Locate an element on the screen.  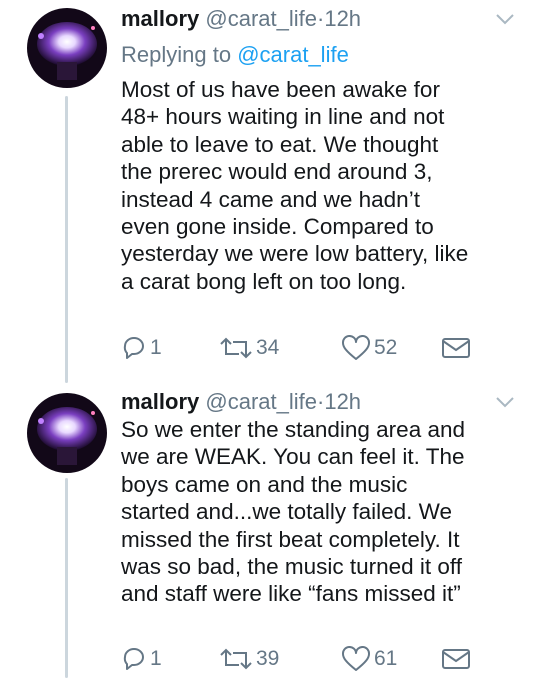
like-button: 52 is located at coordinates (369, 348).